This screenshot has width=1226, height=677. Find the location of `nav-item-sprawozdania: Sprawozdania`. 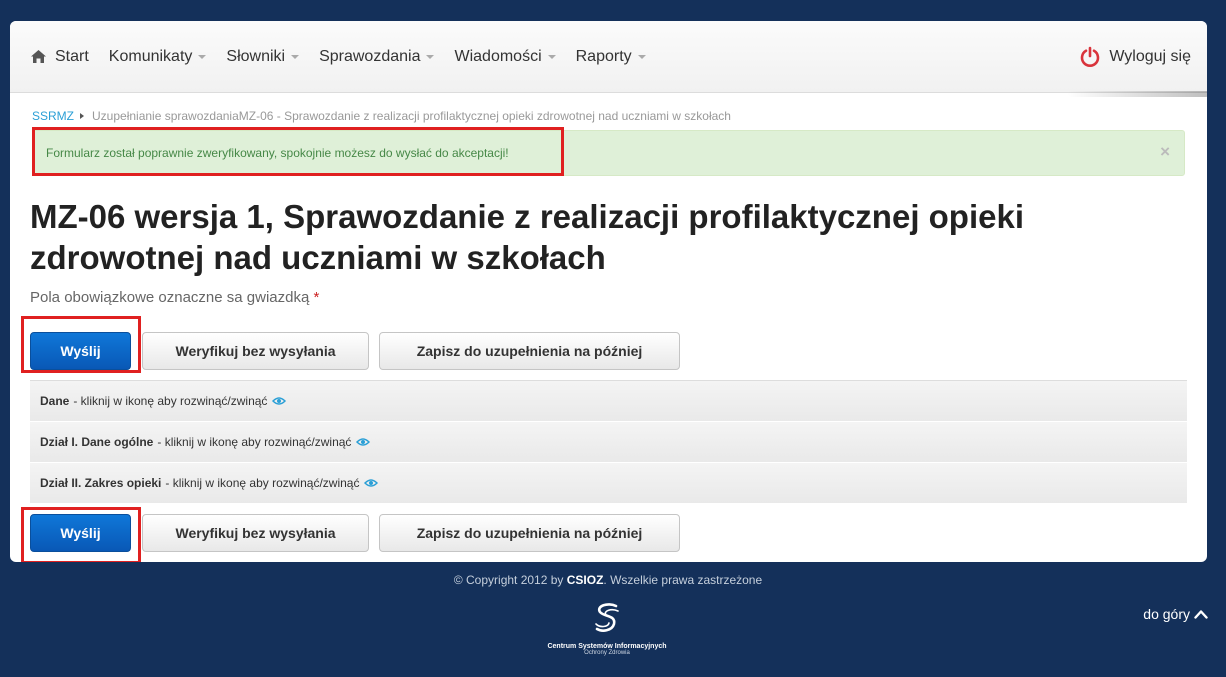

nav-item-sprawozdania: Sprawozdania is located at coordinates (377, 56).